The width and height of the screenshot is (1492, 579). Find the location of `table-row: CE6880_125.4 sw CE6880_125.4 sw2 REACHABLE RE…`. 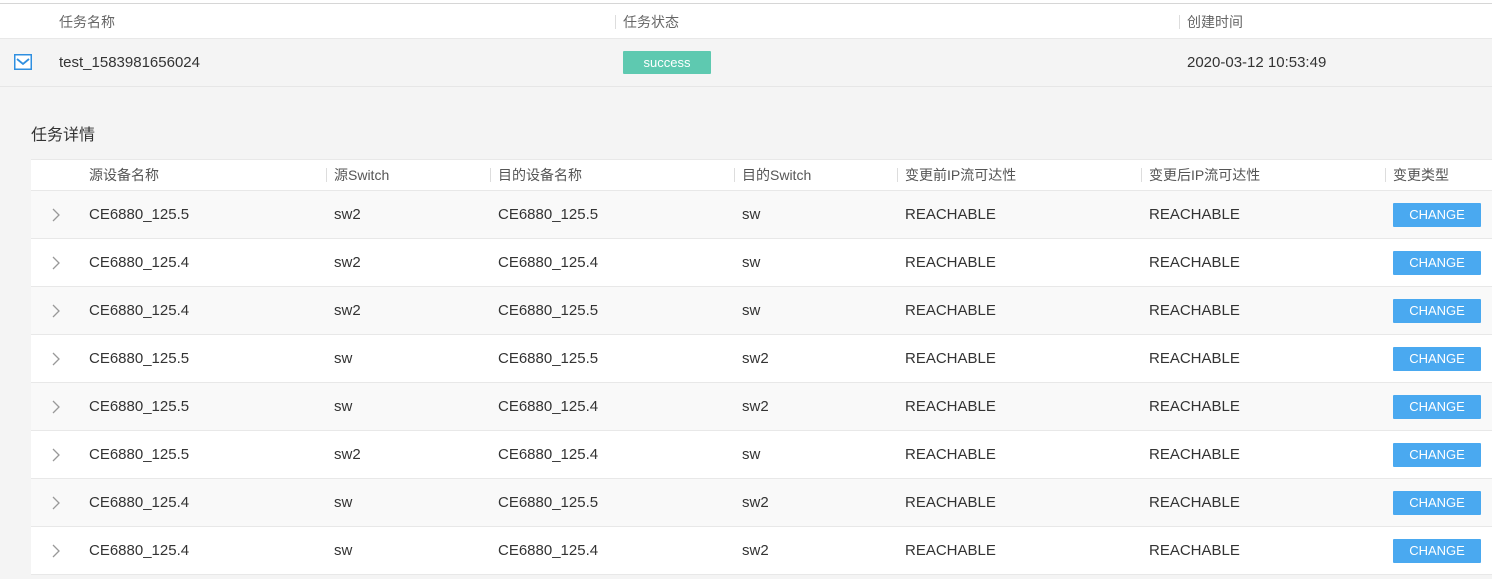

table-row: CE6880_125.4 sw CE6880_125.4 sw2 REACHABLE RE… is located at coordinates (761, 551).